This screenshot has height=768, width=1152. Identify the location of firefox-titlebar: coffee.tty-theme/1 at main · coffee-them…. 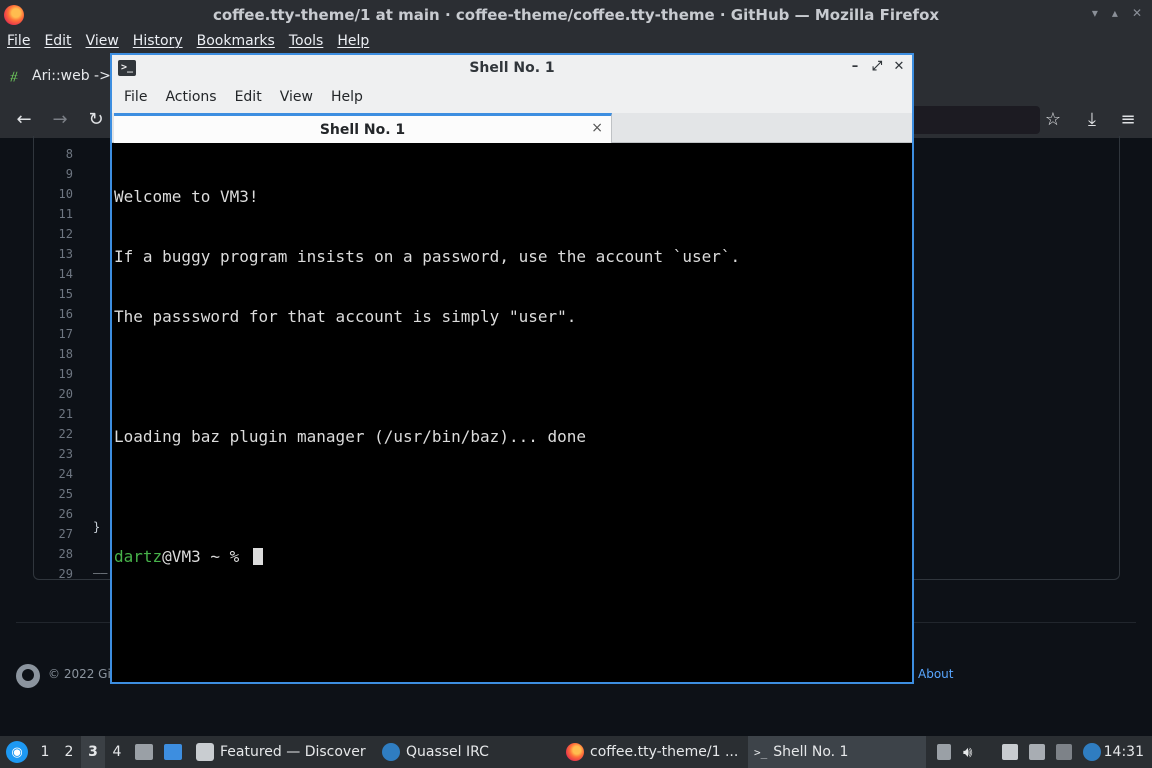
(576, 15).